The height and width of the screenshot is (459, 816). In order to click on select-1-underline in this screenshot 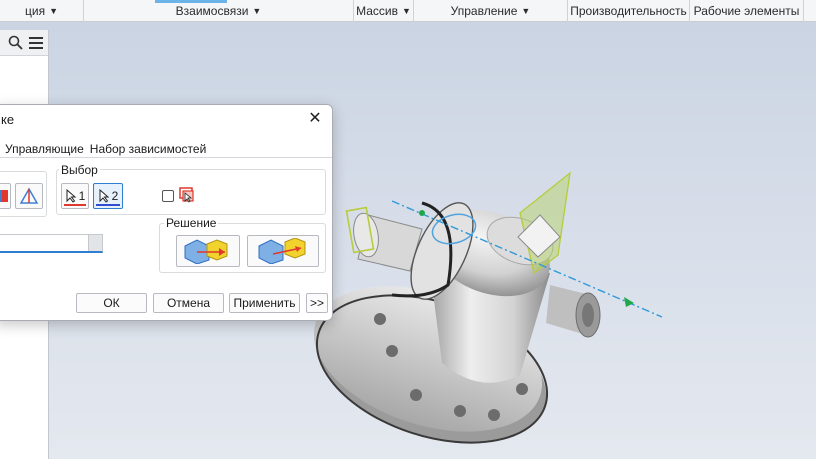, I will do `click(75, 205)`.